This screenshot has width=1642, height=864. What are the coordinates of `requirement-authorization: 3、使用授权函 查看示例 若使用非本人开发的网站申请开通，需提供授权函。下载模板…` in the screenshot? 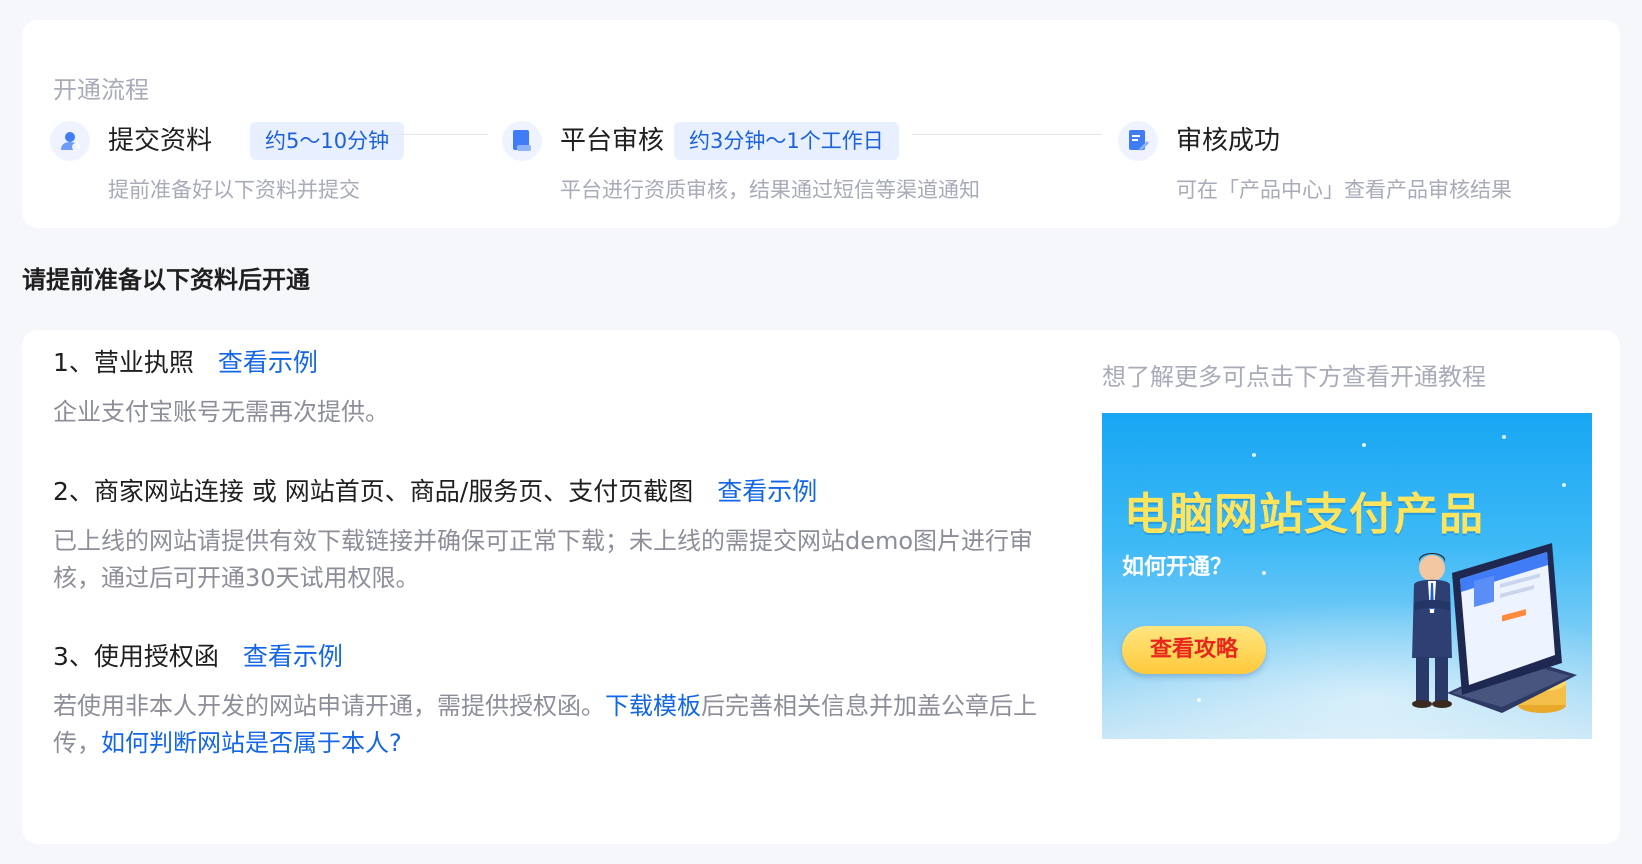 It's located at (548, 700).